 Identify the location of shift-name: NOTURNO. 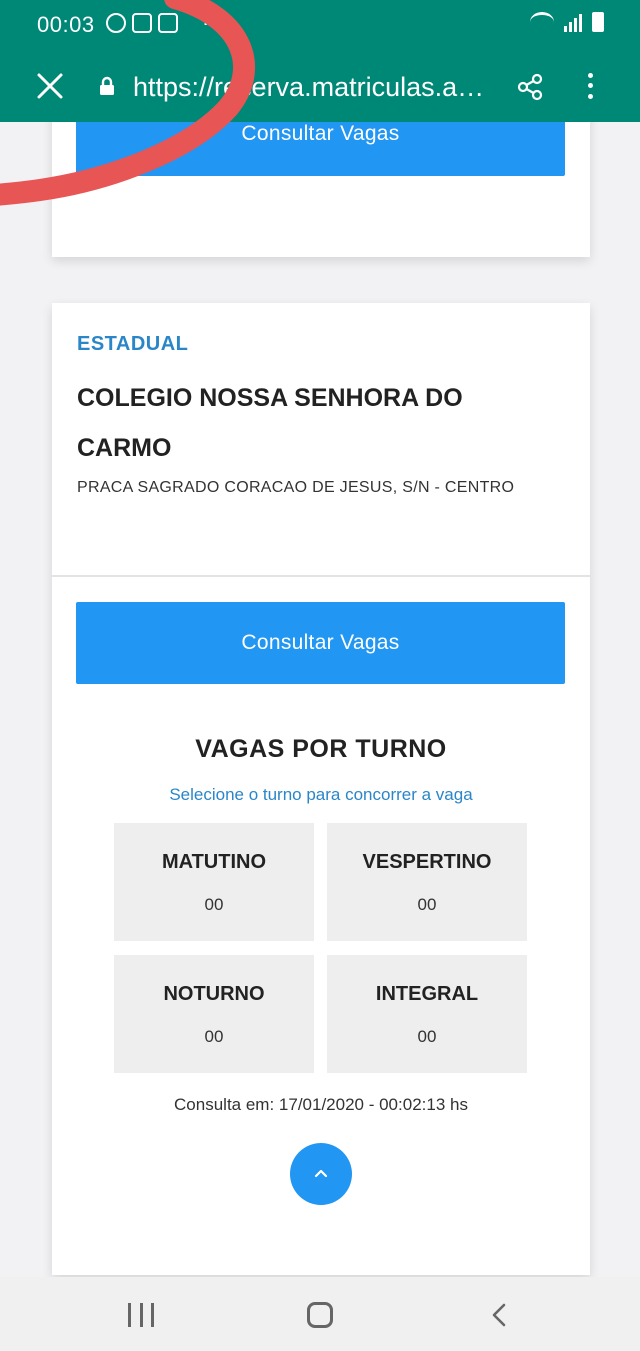
(214, 994).